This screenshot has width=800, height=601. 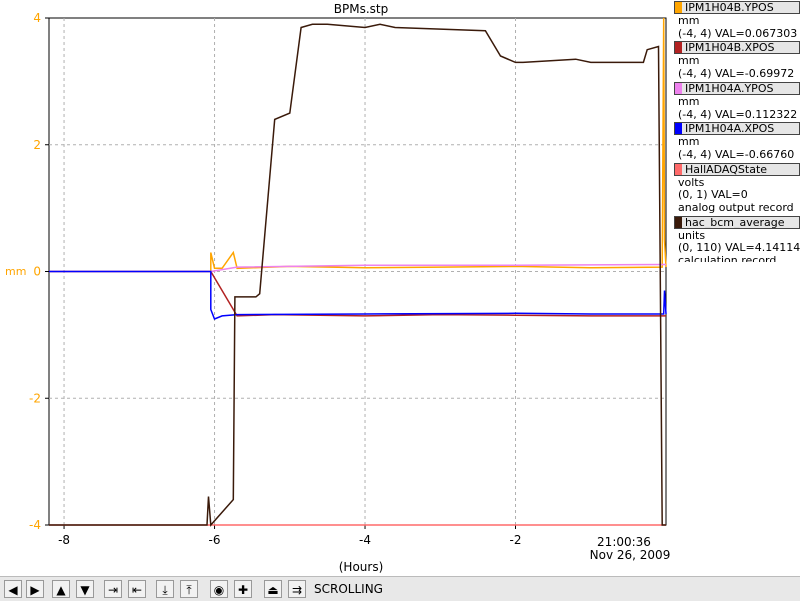 What do you see at coordinates (729, 88) in the screenshot?
I see `legend-series-name: IPM1H04A.YPOS` at bounding box center [729, 88].